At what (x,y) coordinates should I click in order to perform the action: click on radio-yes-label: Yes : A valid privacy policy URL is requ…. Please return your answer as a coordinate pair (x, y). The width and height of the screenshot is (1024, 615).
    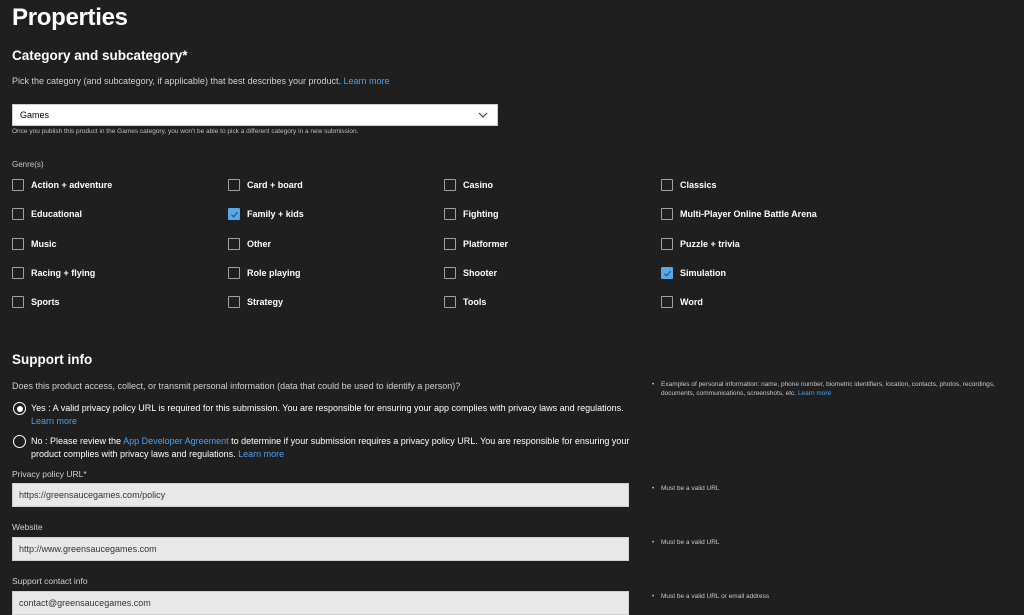
    Looking at the image, I should click on (341, 415).